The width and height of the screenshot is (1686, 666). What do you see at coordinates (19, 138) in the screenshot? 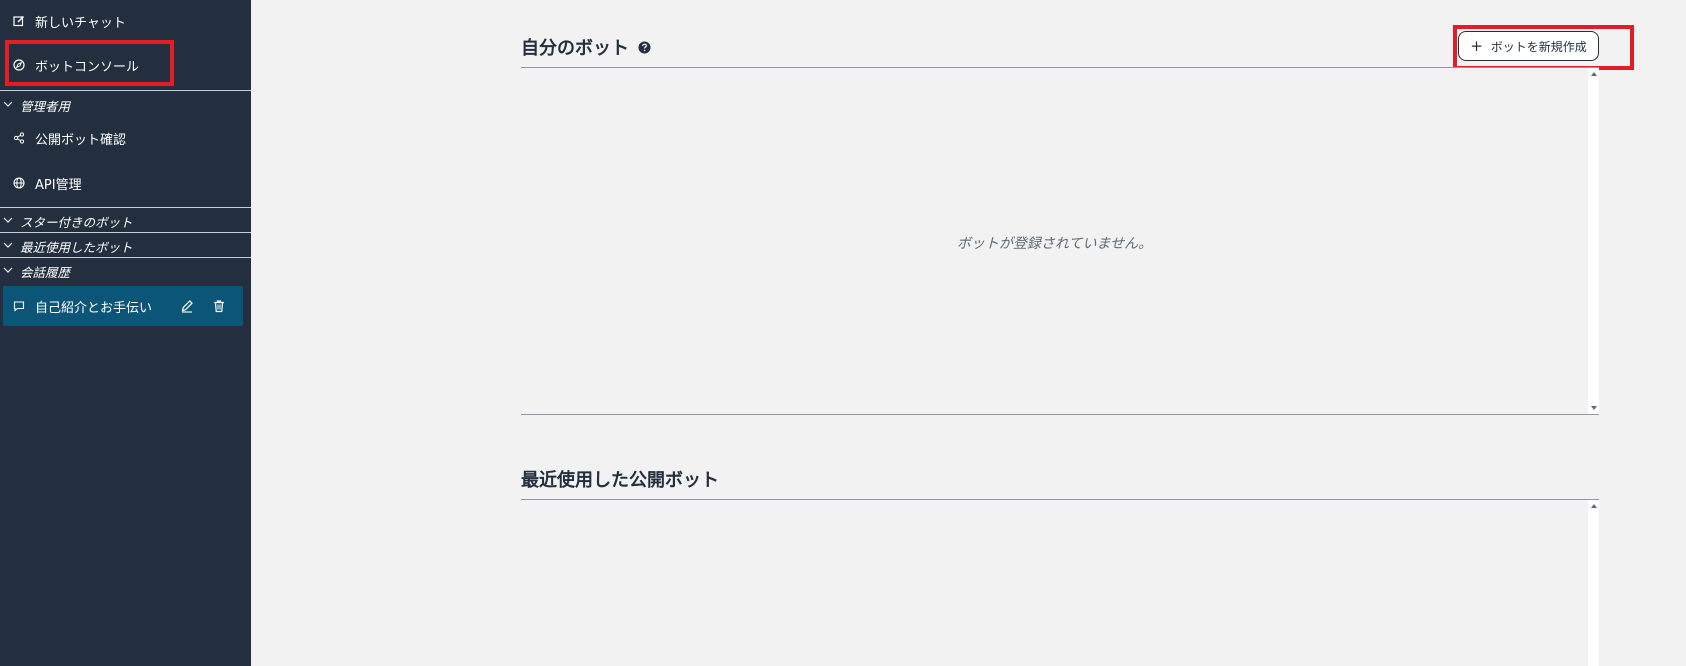
I see `share-icon` at bounding box center [19, 138].